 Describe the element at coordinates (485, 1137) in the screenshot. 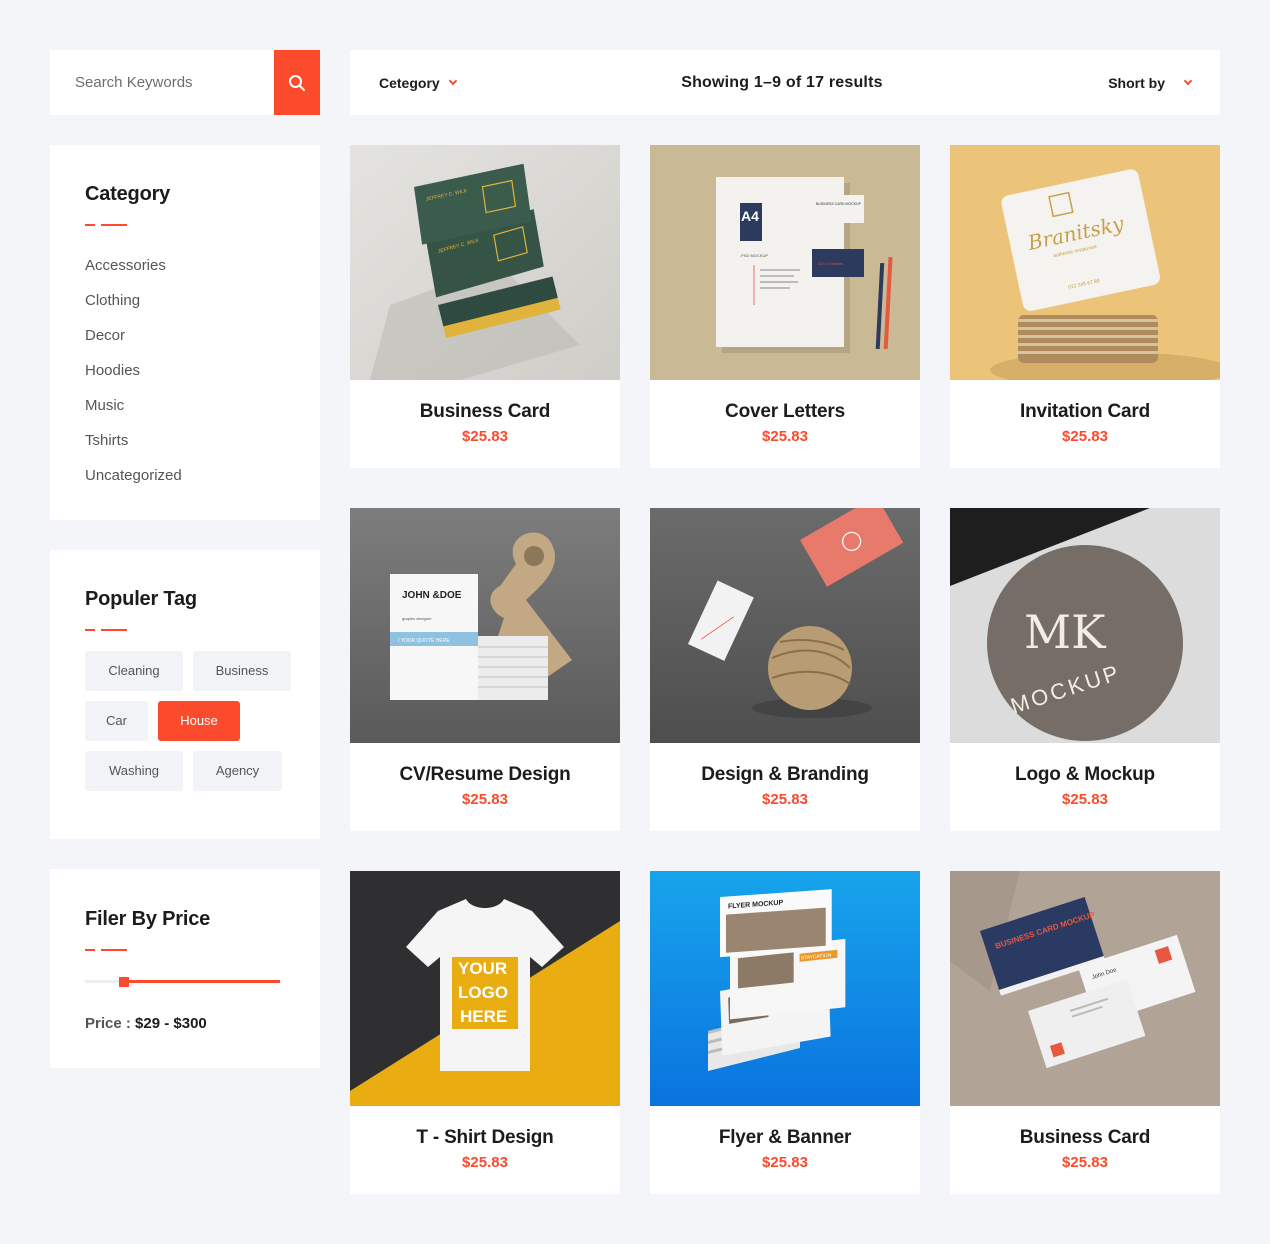

I see `product-name: T - Shirt Design` at that location.